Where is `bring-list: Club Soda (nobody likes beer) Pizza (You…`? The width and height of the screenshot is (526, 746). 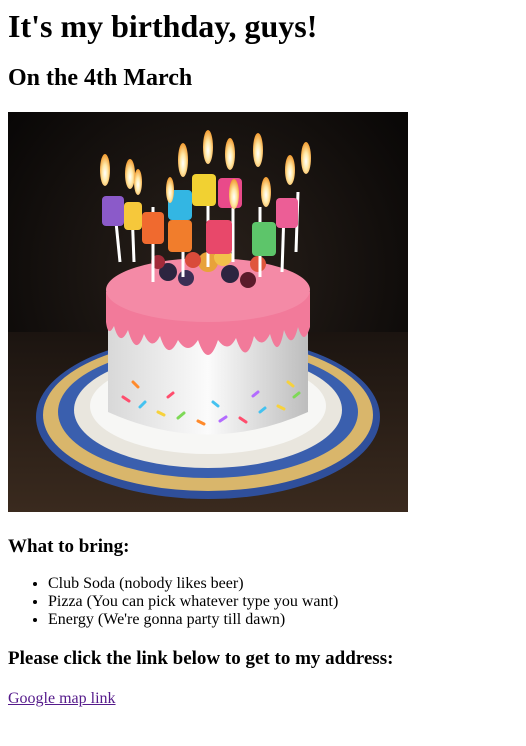
bring-list: Club Soda (nobody likes beer) Pizza (You… is located at coordinates (263, 602).